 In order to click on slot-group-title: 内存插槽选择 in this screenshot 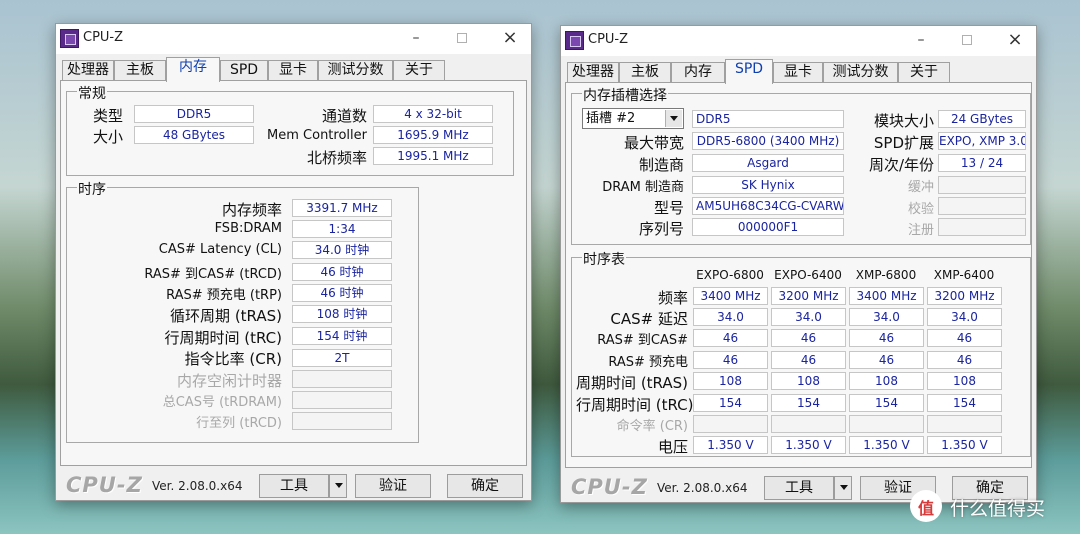, I will do `click(625, 95)`.